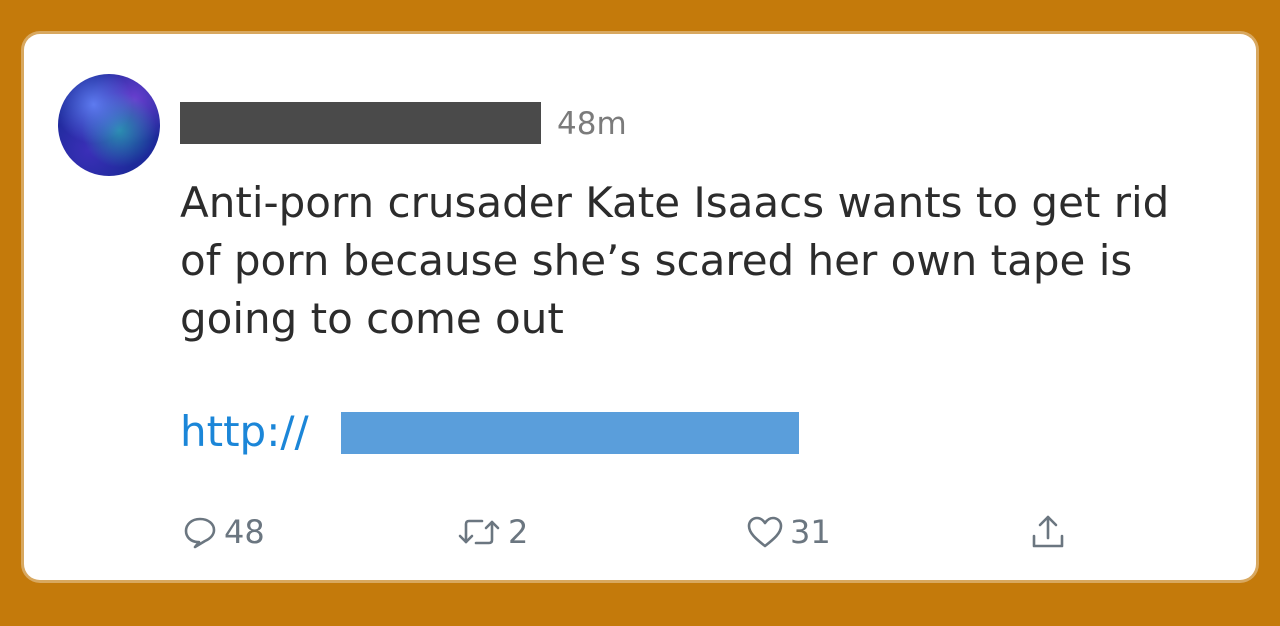  I want to click on share-icon, so click(1048, 532).